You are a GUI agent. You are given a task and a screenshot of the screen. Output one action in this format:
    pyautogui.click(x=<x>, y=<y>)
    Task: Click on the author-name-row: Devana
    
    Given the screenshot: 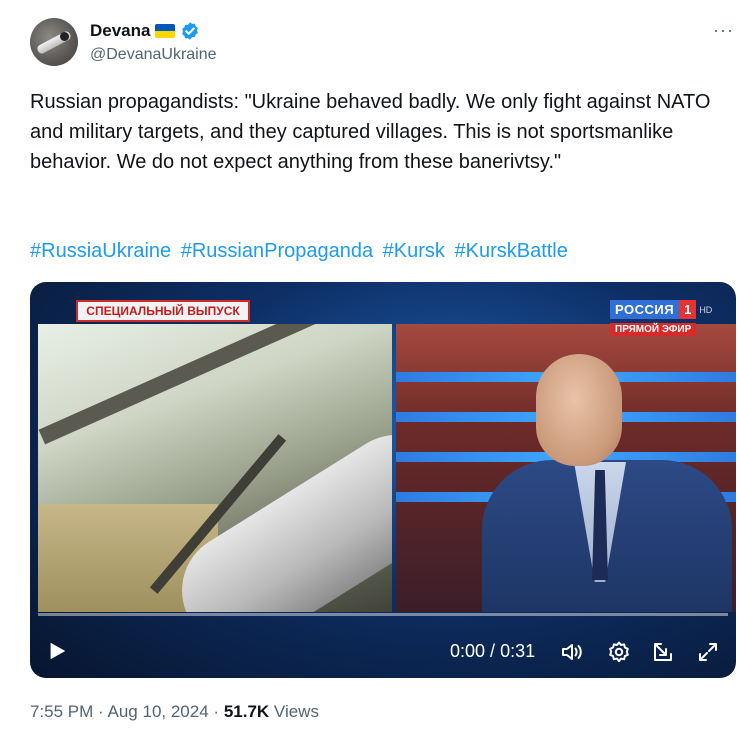 What is the action you would take?
    pyautogui.click(x=145, y=31)
    